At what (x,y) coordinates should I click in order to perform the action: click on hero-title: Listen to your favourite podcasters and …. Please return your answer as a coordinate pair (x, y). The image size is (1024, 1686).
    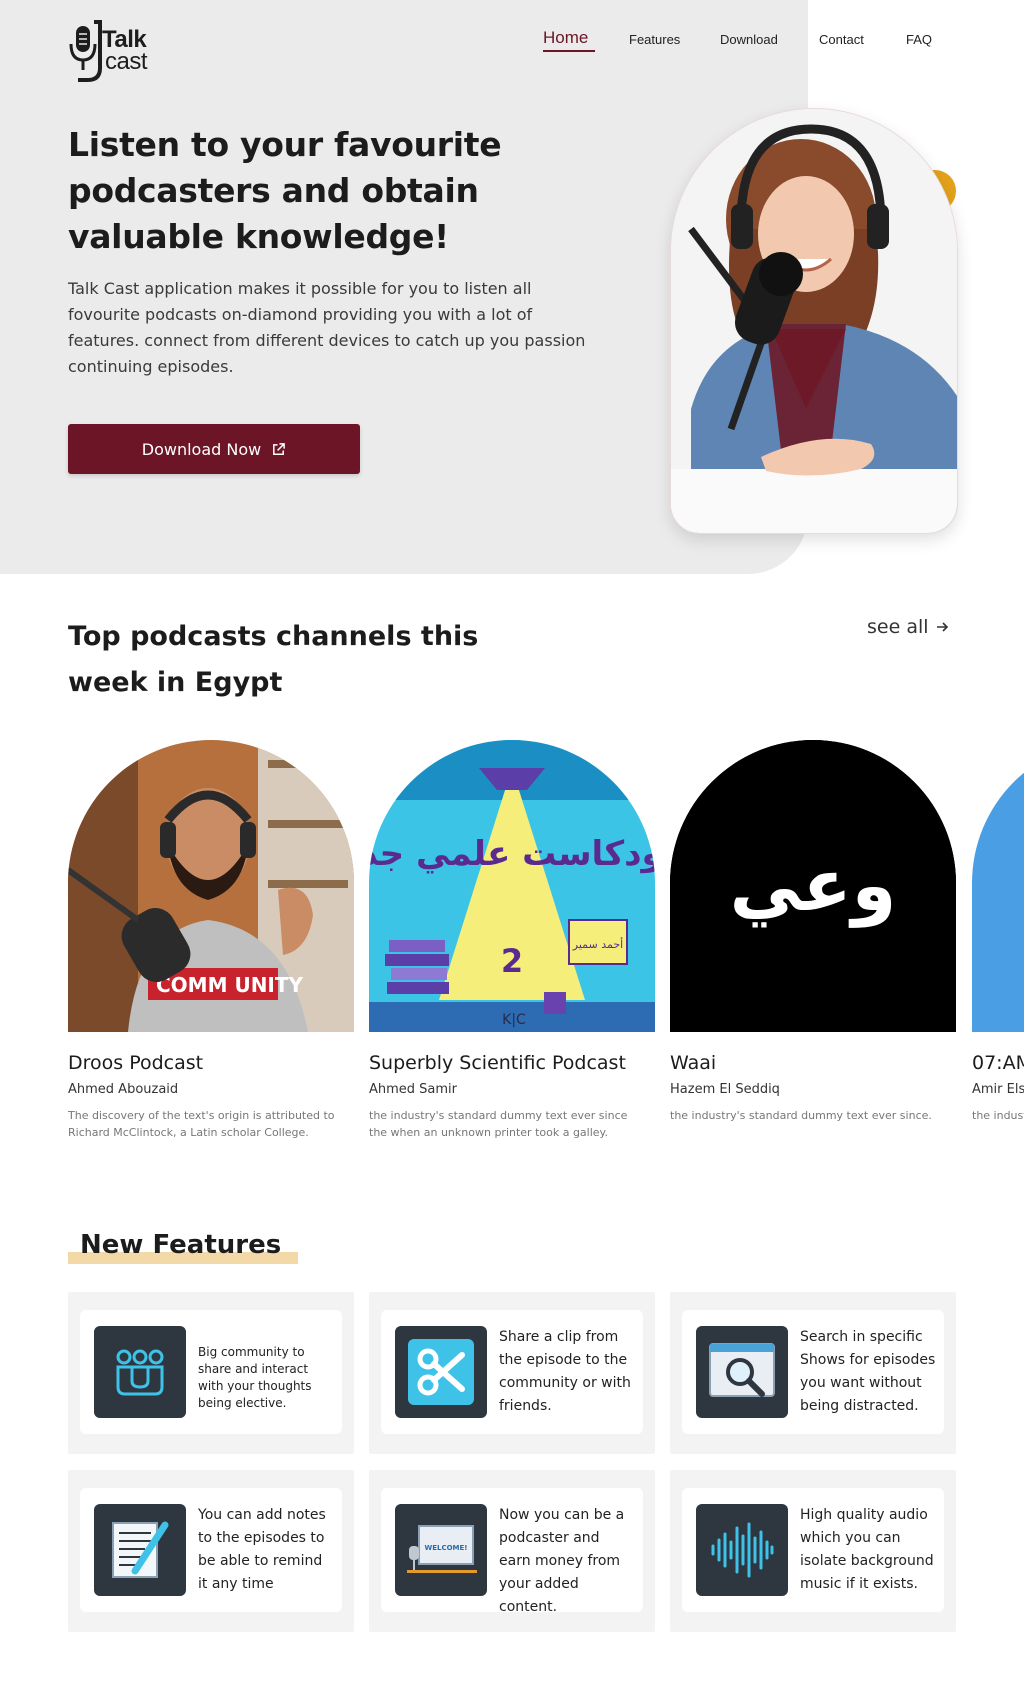
    Looking at the image, I should click on (285, 190).